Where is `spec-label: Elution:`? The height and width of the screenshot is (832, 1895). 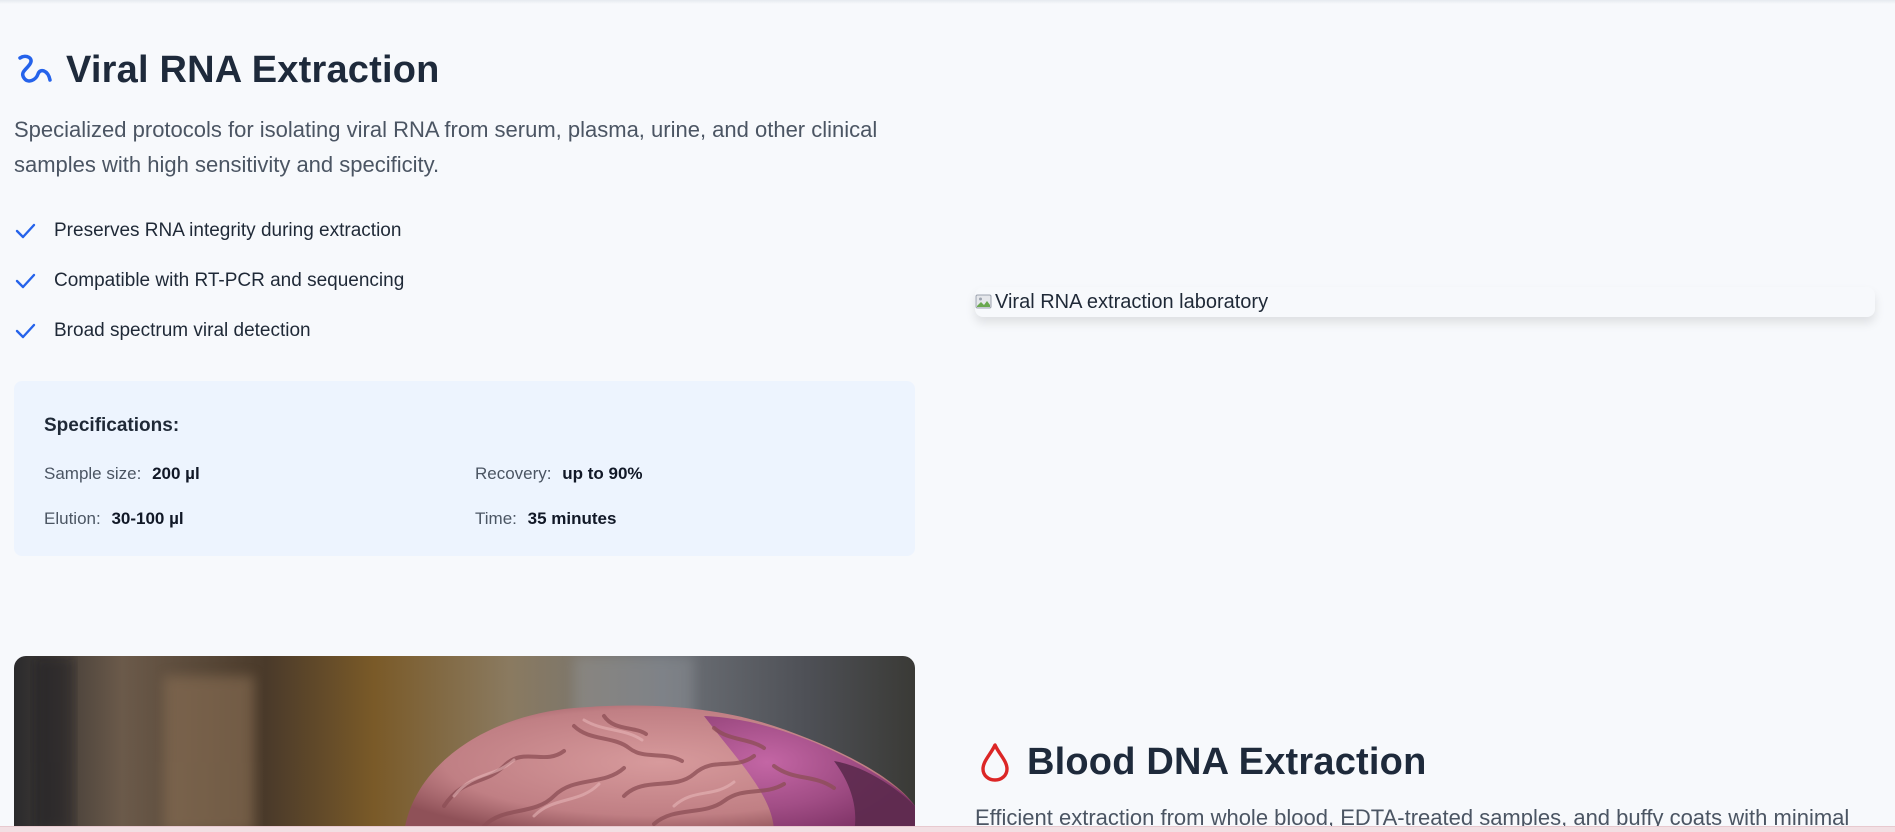
spec-label: Elution: is located at coordinates (72, 518).